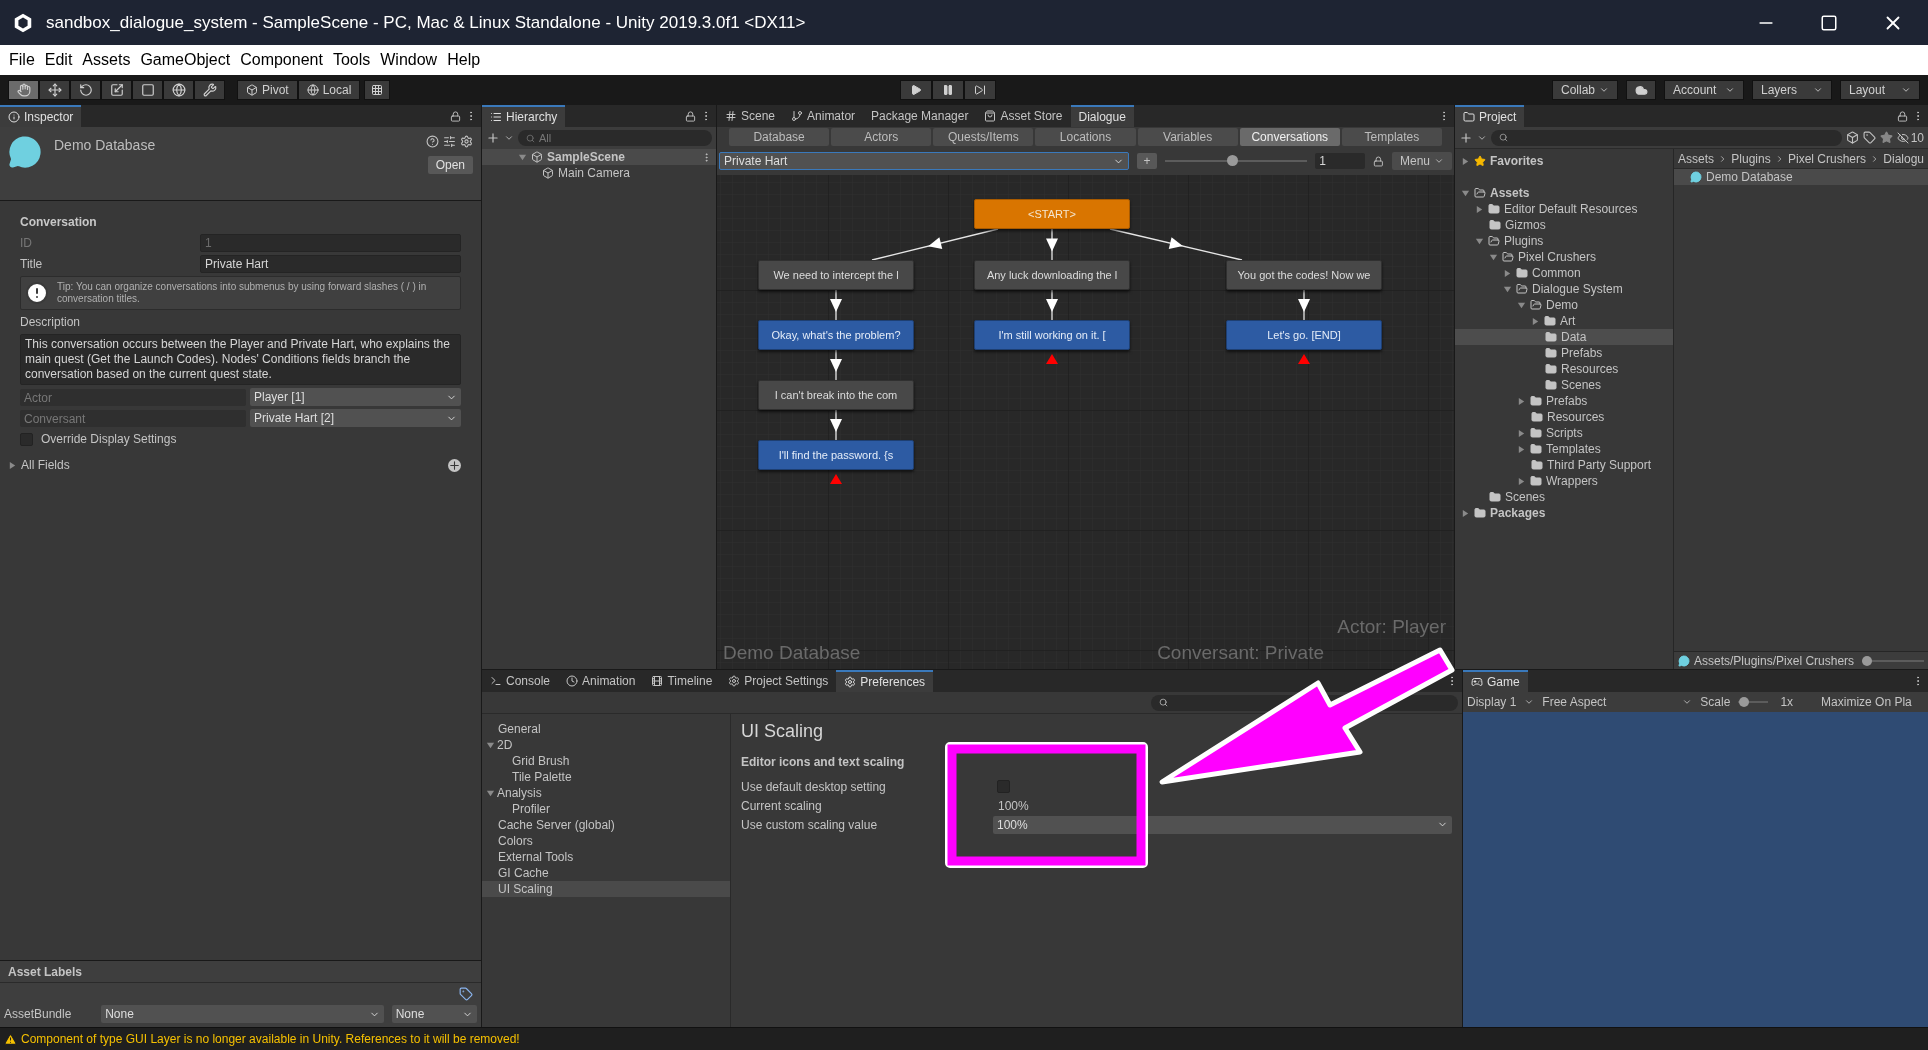 Image resolution: width=1928 pixels, height=1050 pixels. I want to click on menu-item: Tools, so click(351, 60).